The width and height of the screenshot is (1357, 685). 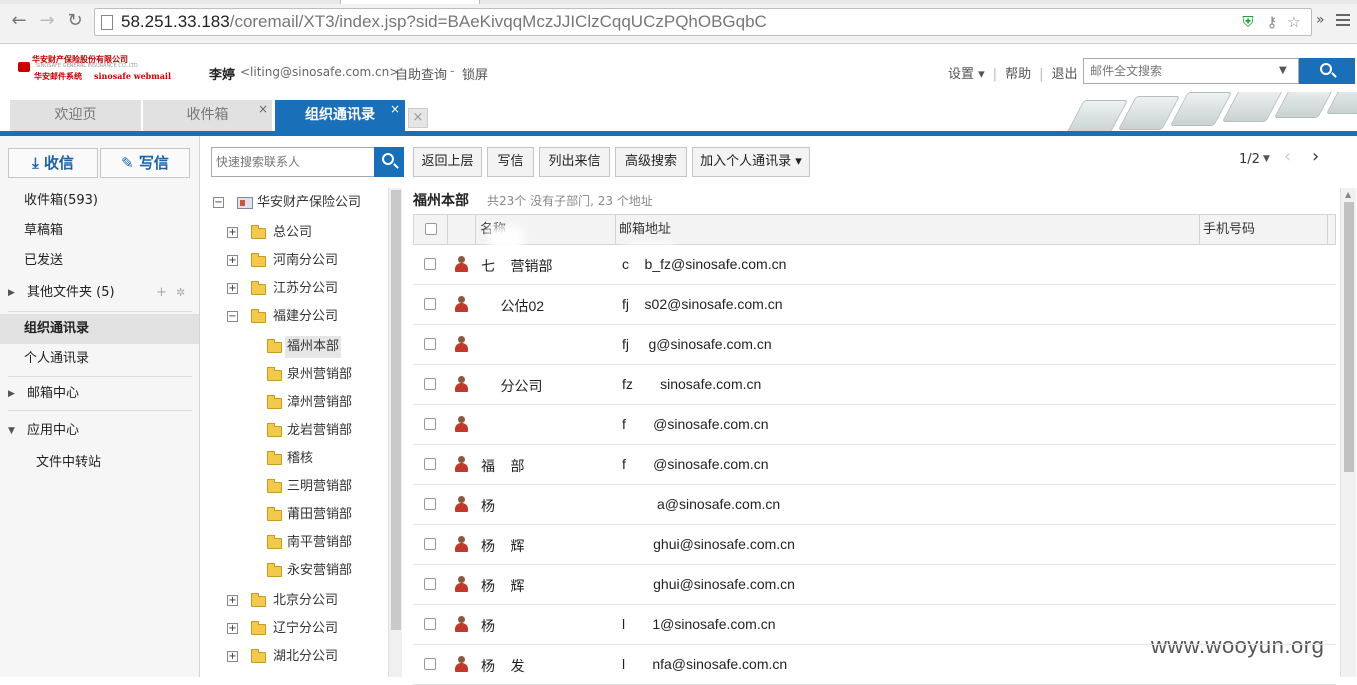 What do you see at coordinates (207, 115) in the screenshot?
I see `tab-inbox: 收件箱` at bounding box center [207, 115].